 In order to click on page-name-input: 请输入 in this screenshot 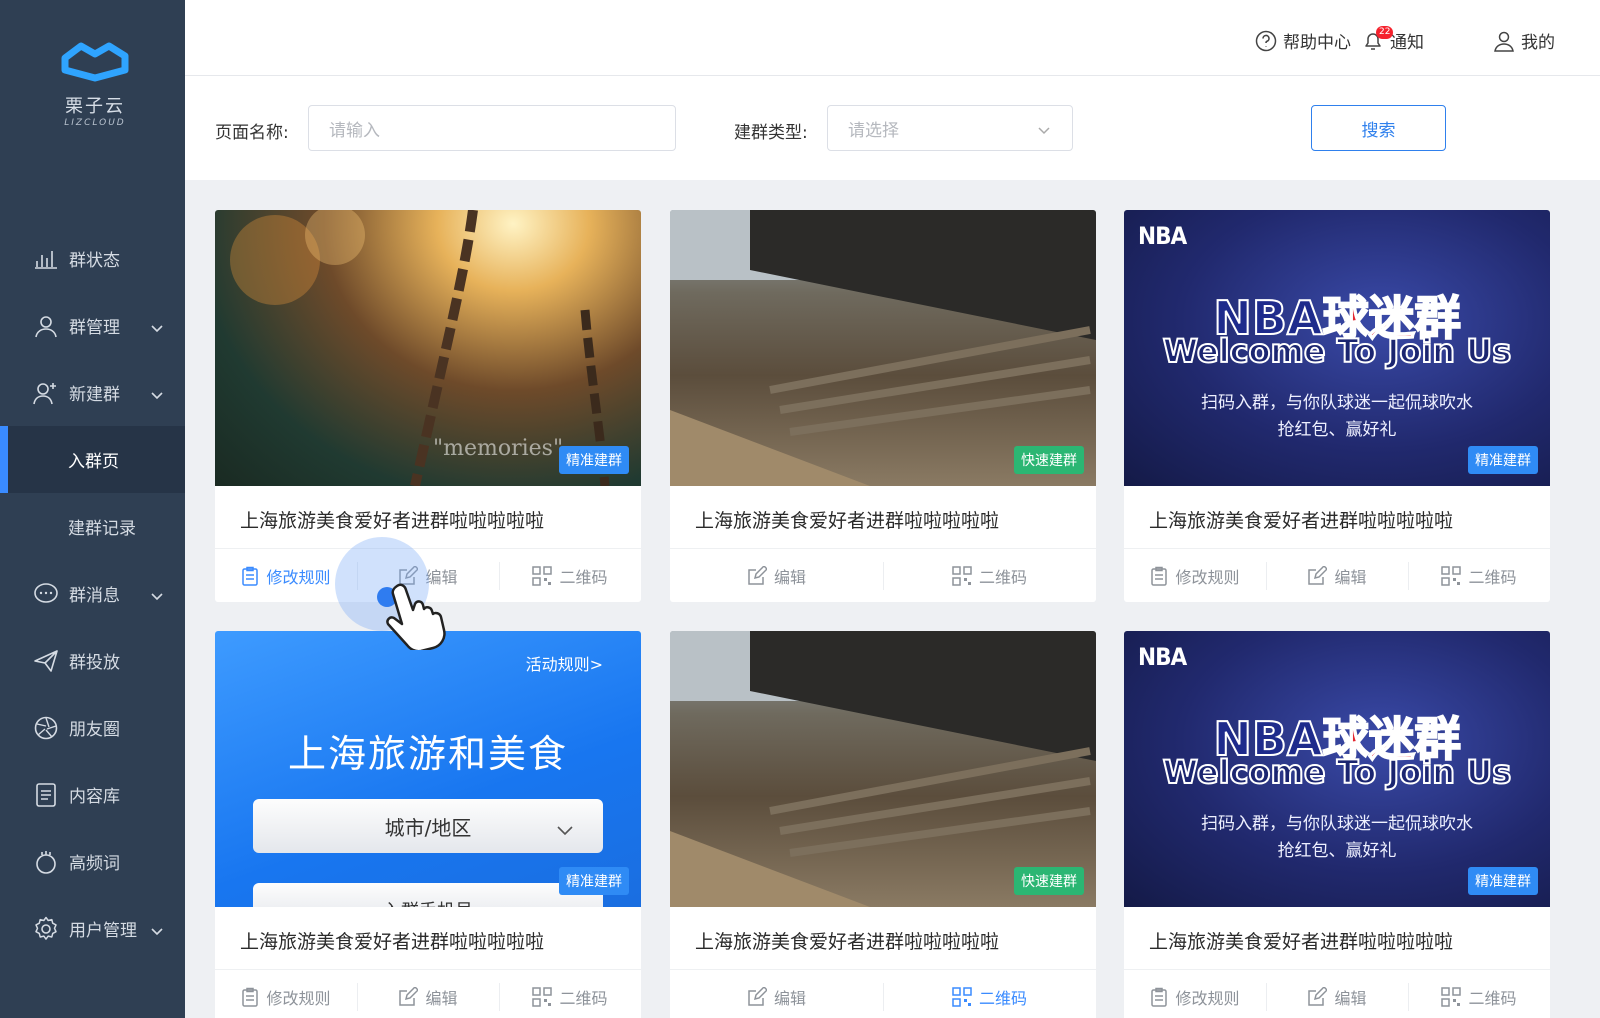, I will do `click(492, 128)`.